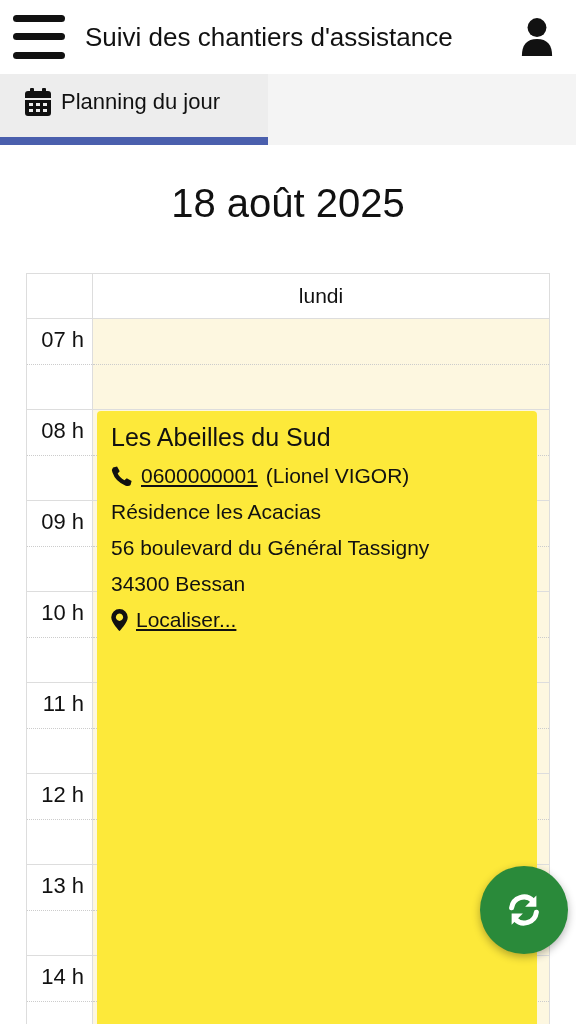 The width and height of the screenshot is (576, 1024). I want to click on date-heading: 18 août 2025, so click(288, 203).